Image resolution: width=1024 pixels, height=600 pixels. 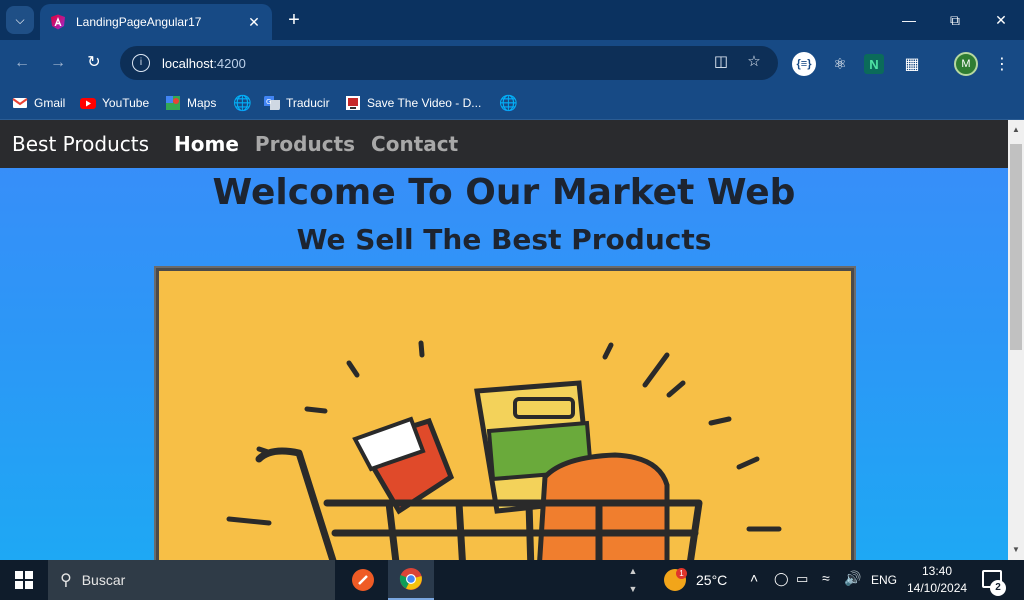 What do you see at coordinates (754, 578) in the screenshot?
I see `tray-expand-icon: ˄` at bounding box center [754, 578].